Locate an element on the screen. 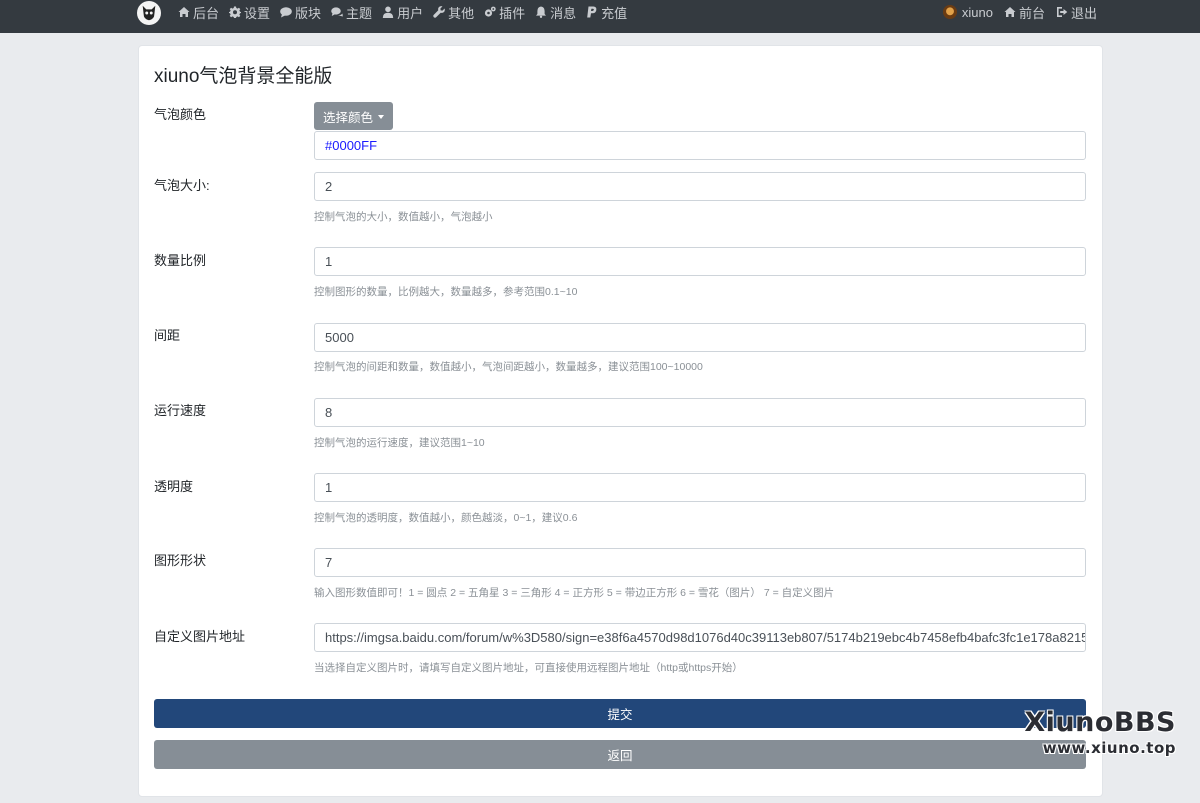 Image resolution: width=1200 pixels, height=803 pixels. nav-user-menu: xiuno is located at coordinates (967, 12).